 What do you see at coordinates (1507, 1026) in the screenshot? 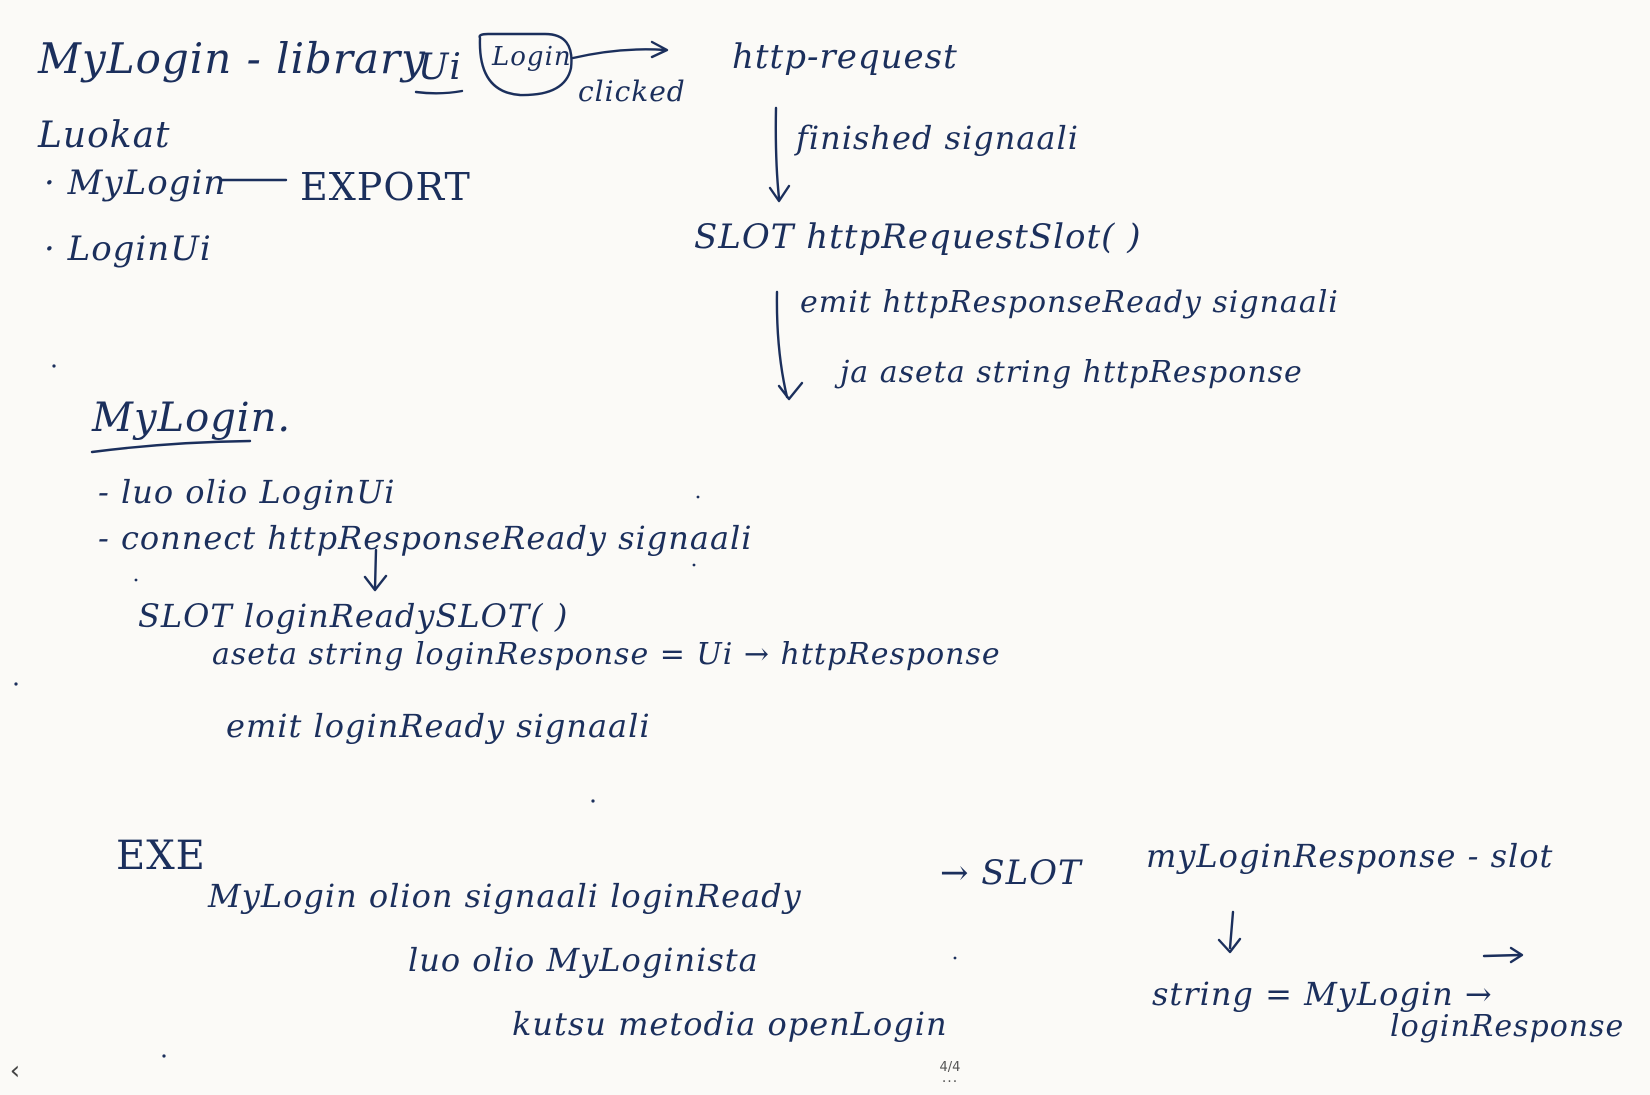
I see `login-response-label: loginResponse` at bounding box center [1507, 1026].